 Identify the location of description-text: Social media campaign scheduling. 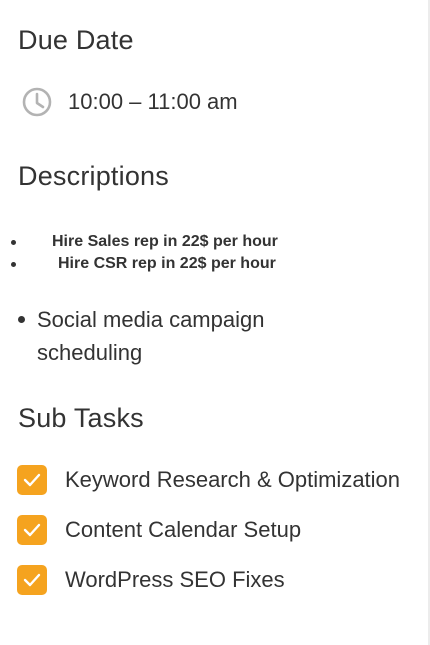
(151, 336).